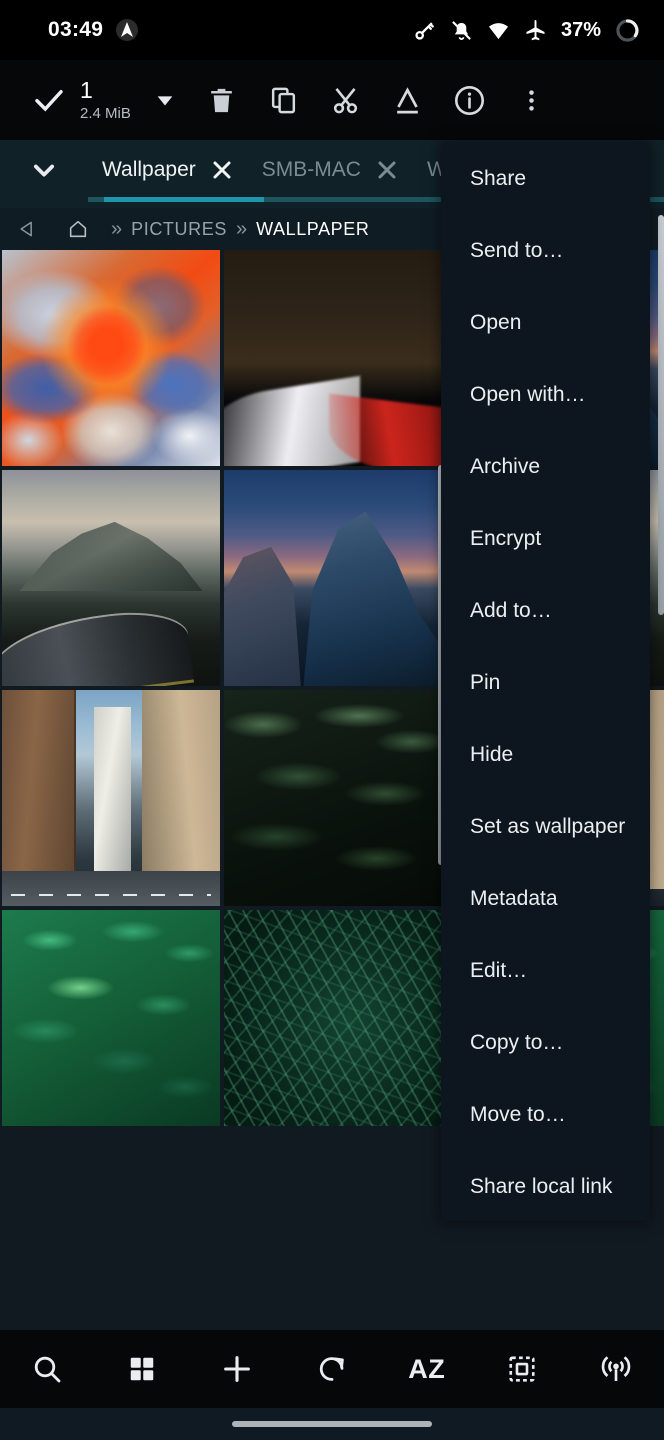 The height and width of the screenshot is (1440, 664). I want to click on bottom-toolbar: AZ, so click(332, 1369).